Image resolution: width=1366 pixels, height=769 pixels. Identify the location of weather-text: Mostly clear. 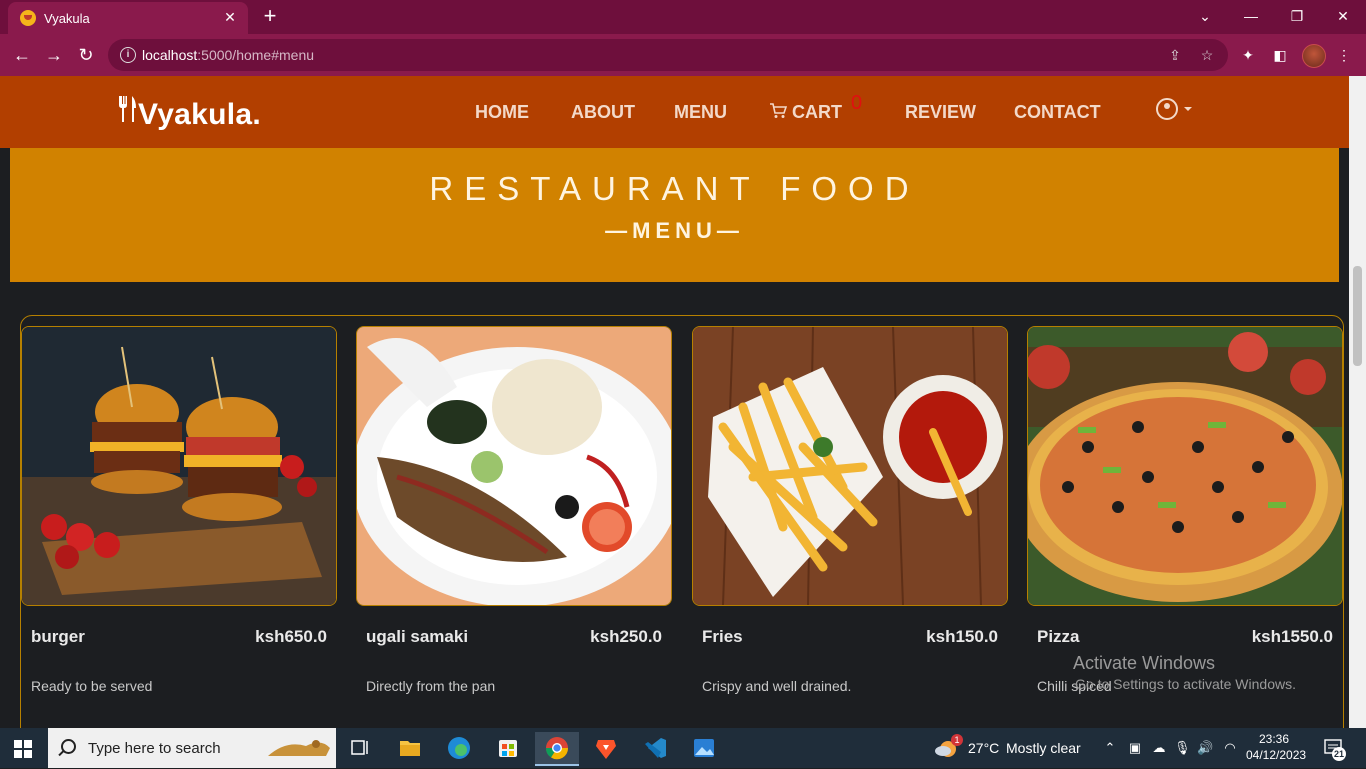
(1043, 748).